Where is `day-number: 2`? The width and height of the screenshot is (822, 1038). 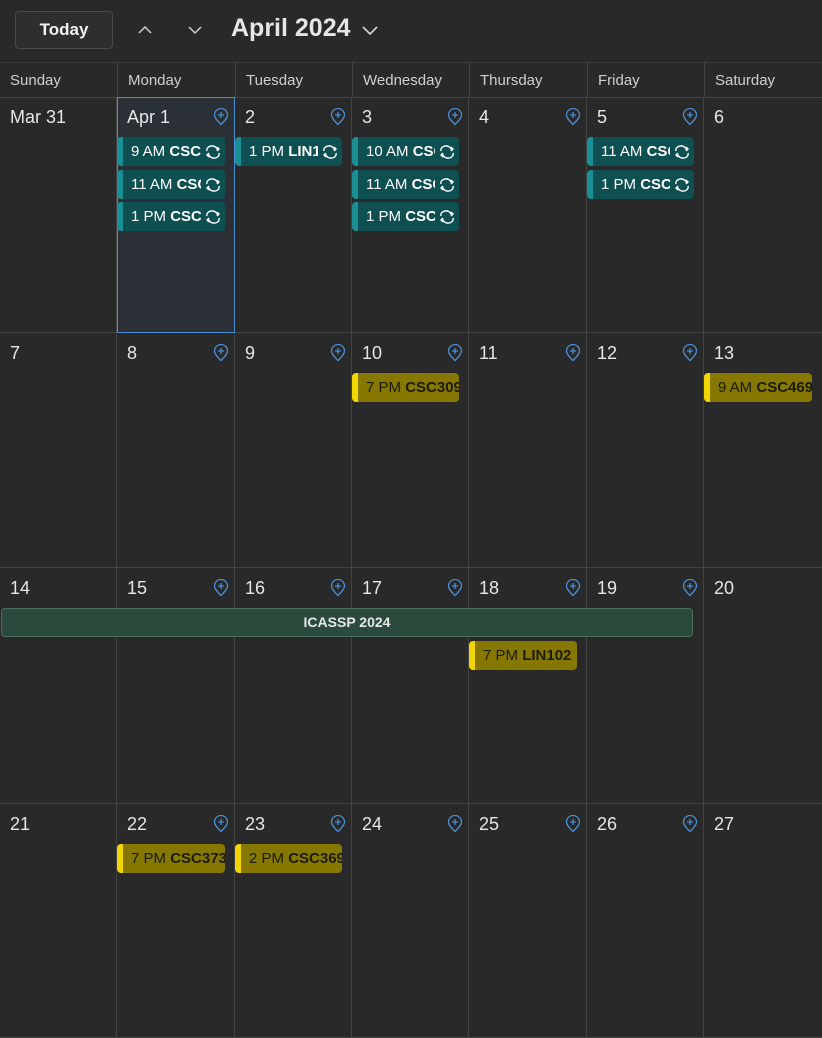 day-number: 2 is located at coordinates (250, 117).